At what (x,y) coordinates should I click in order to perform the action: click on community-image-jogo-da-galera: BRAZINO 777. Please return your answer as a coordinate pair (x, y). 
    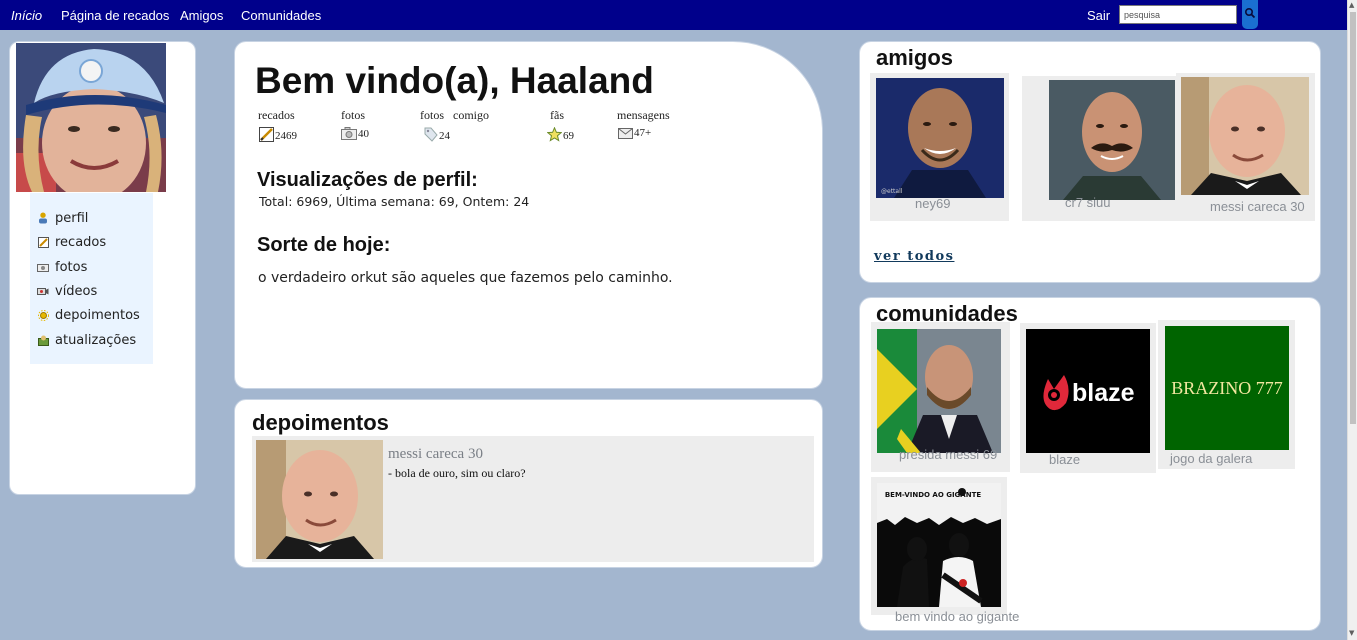
    Looking at the image, I should click on (1227, 388).